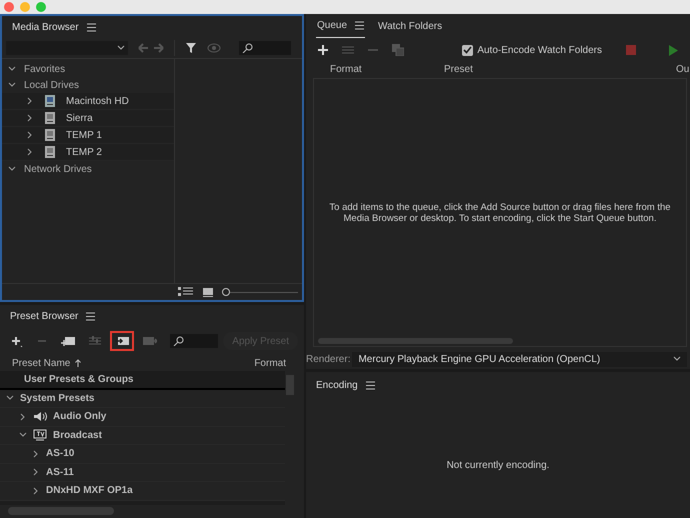  Describe the element at coordinates (45, 69) in the screenshot. I see `tree-section: Favorites` at that location.